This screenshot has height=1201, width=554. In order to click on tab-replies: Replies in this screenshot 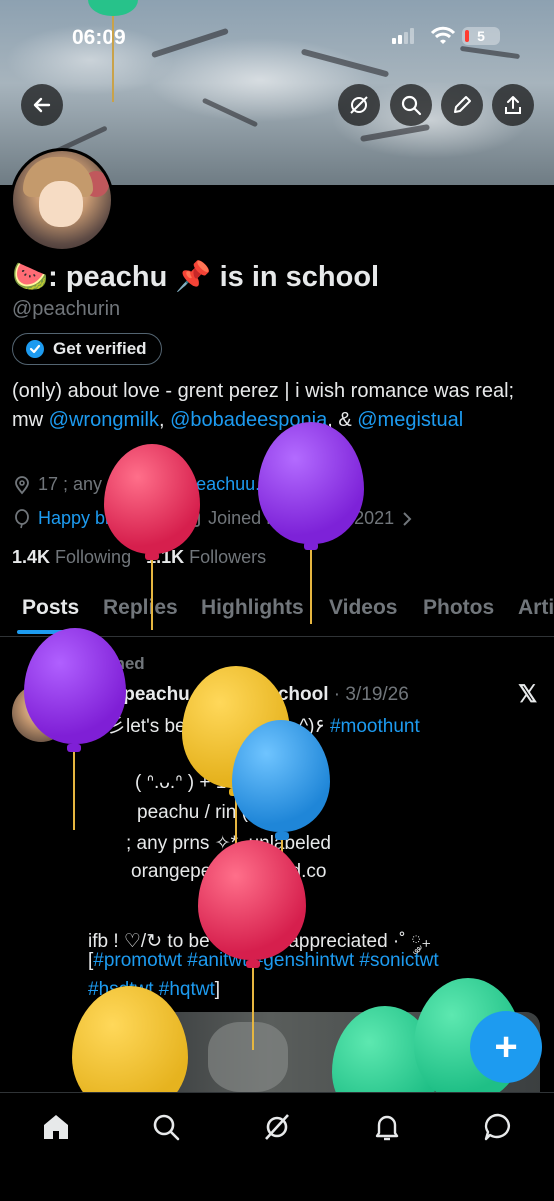, I will do `click(140, 608)`.